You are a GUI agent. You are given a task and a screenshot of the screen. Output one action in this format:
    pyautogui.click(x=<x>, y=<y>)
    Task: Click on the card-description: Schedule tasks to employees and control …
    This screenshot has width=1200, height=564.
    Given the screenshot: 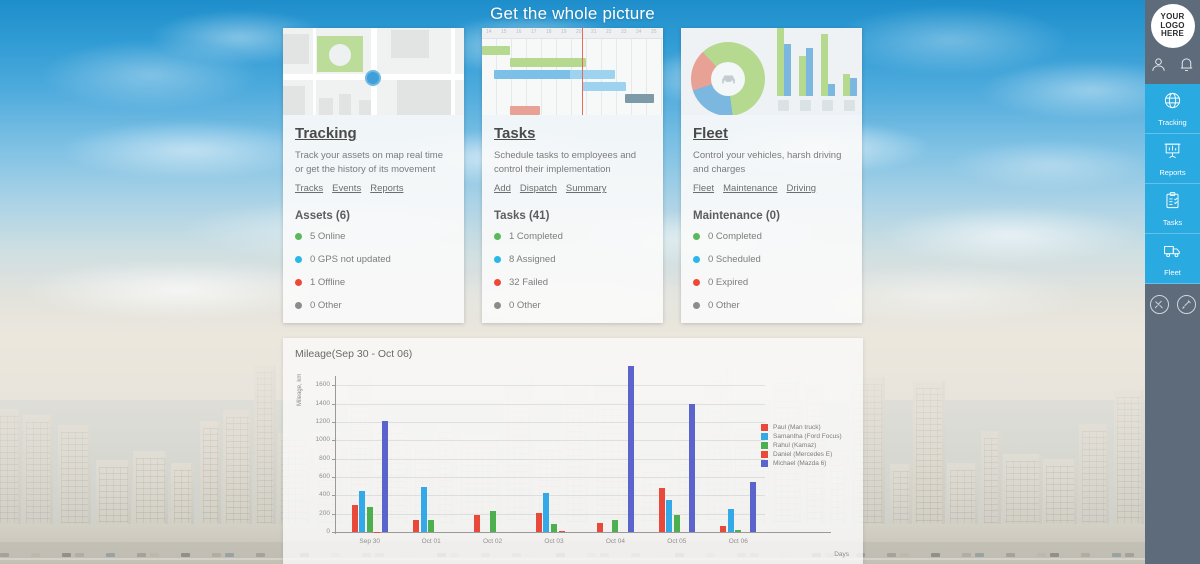 What is the action you would take?
    pyautogui.click(x=565, y=163)
    